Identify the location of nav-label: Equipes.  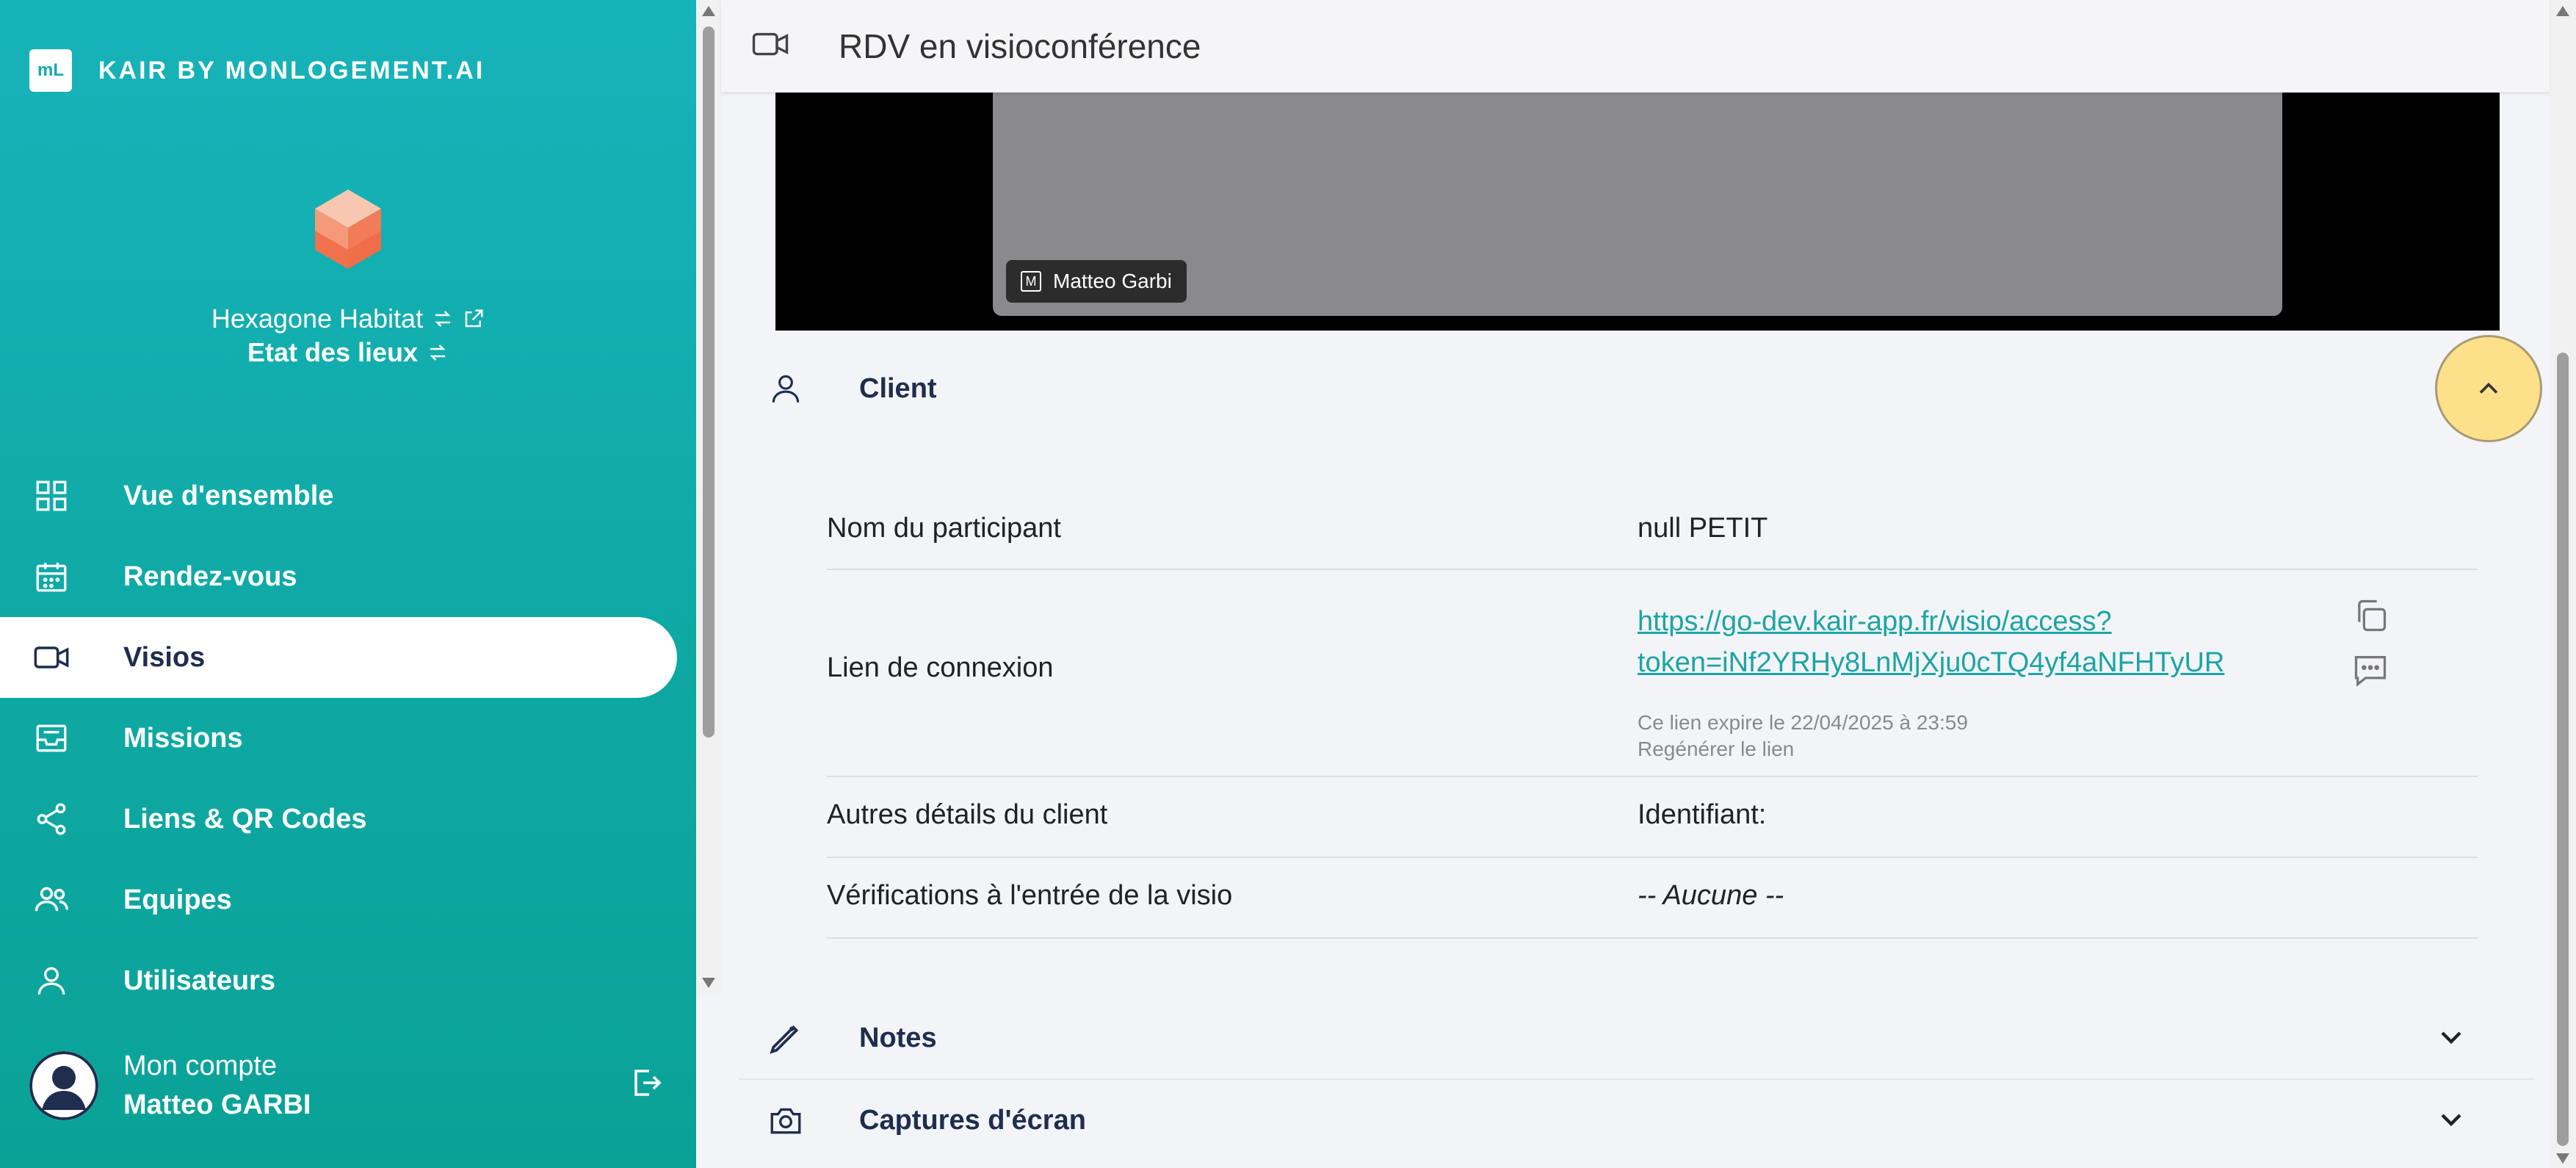
(177, 899).